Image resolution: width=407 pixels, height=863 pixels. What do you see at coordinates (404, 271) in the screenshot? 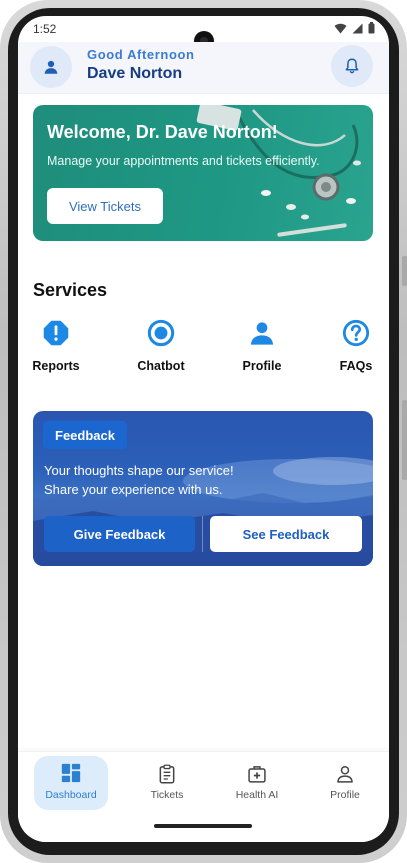
I see `power-button` at bounding box center [404, 271].